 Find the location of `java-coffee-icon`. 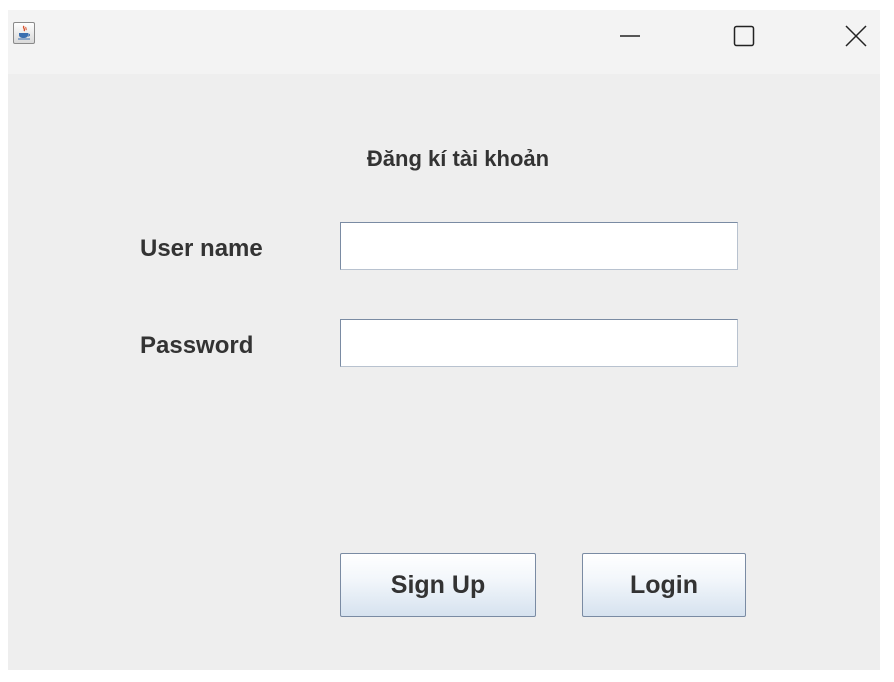

java-coffee-icon is located at coordinates (24, 33).